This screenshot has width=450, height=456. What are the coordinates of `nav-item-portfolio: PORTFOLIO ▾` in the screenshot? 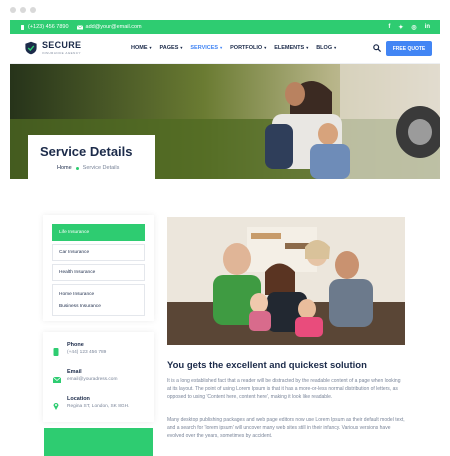 It's located at (248, 48).